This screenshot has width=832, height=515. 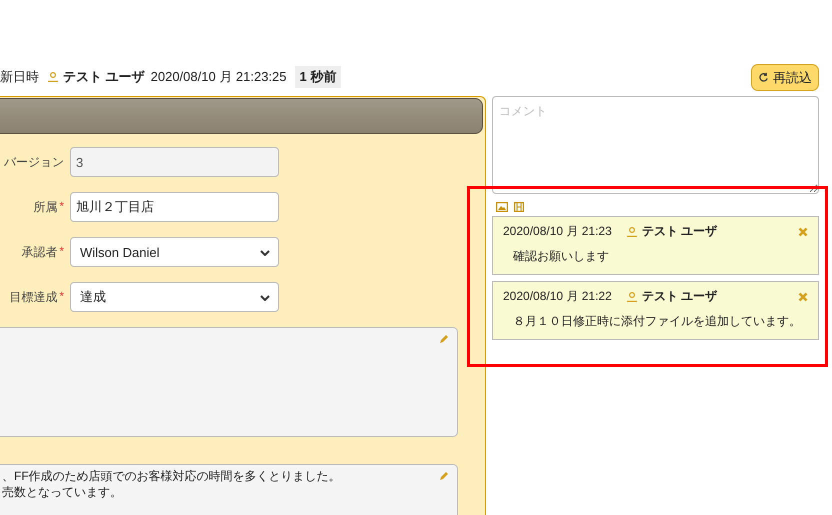 What do you see at coordinates (174, 252) in the screenshot?
I see `select-dropdown: Wilson Daniel` at bounding box center [174, 252].